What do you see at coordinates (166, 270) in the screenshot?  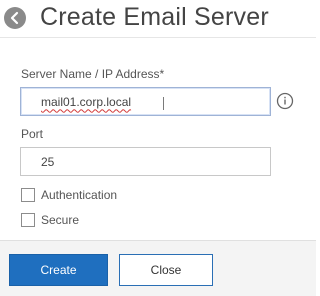 I see `close-button: Close` at bounding box center [166, 270].